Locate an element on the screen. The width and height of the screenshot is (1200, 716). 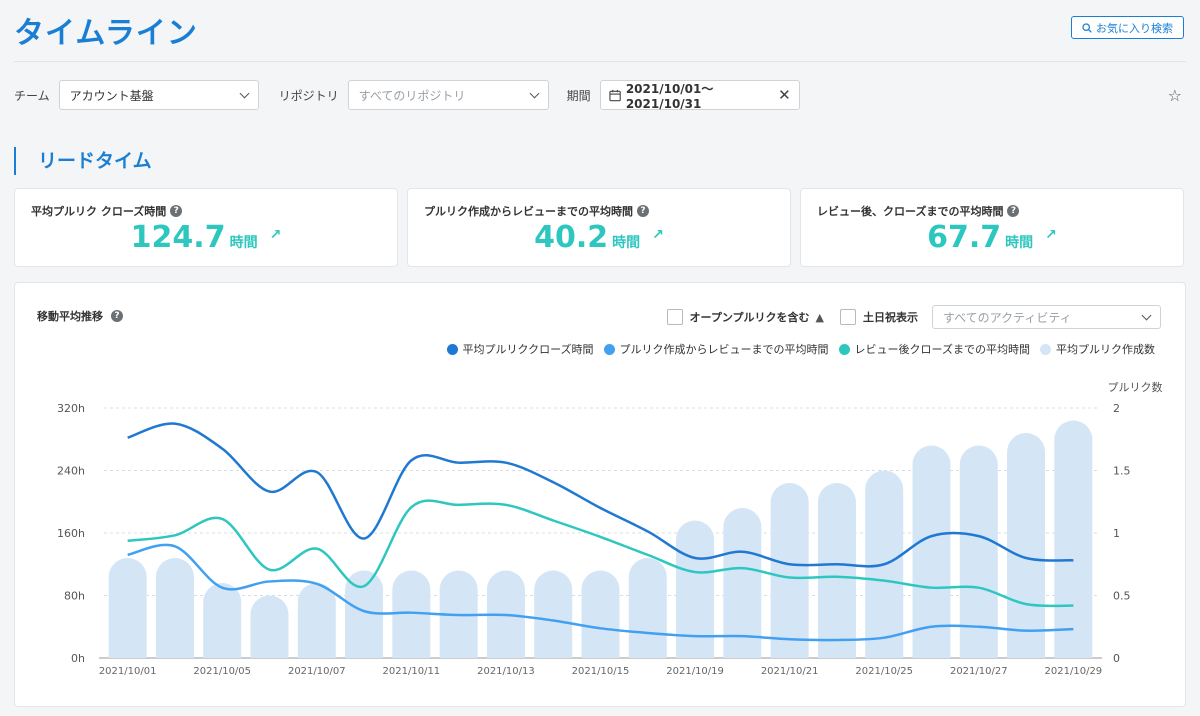
x-tick-label: 2021/10/13 is located at coordinates (506, 671).